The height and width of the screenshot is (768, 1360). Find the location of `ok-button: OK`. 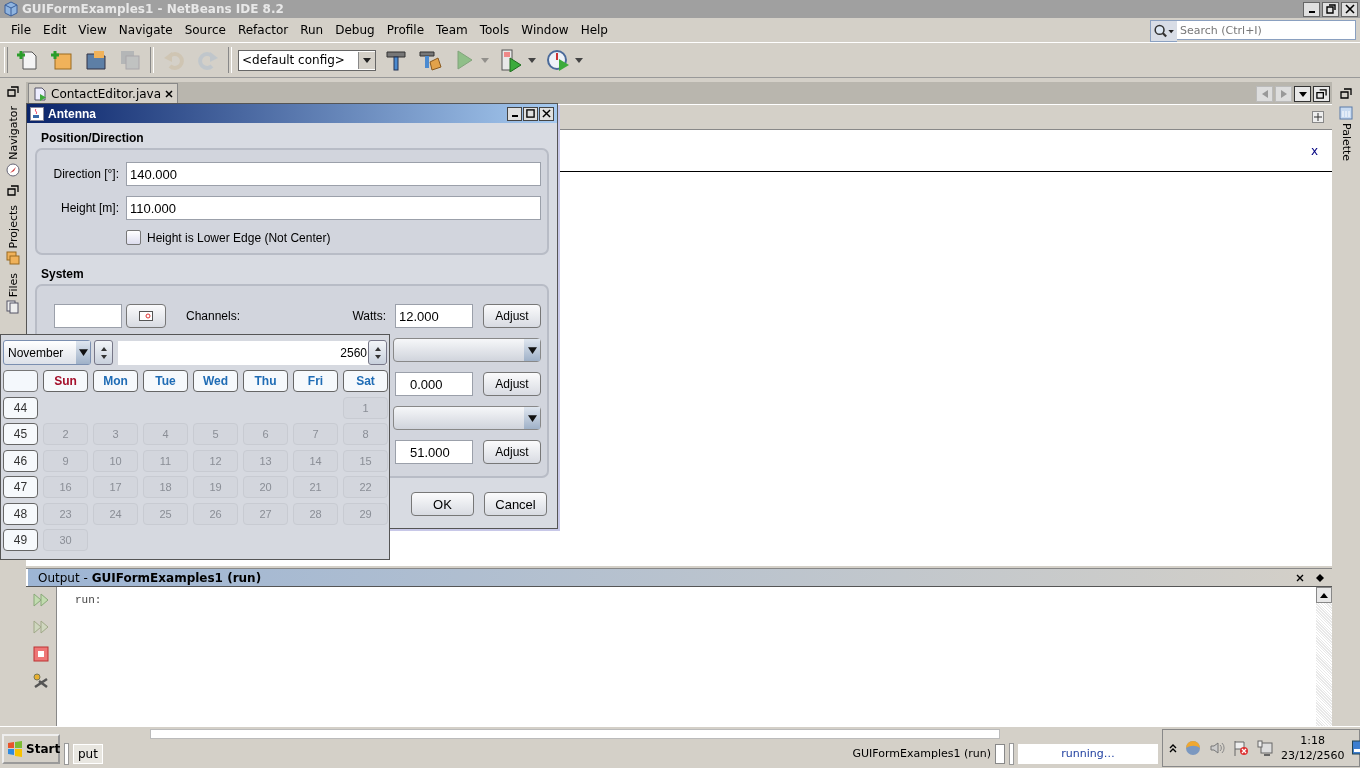

ok-button: OK is located at coordinates (442, 504).